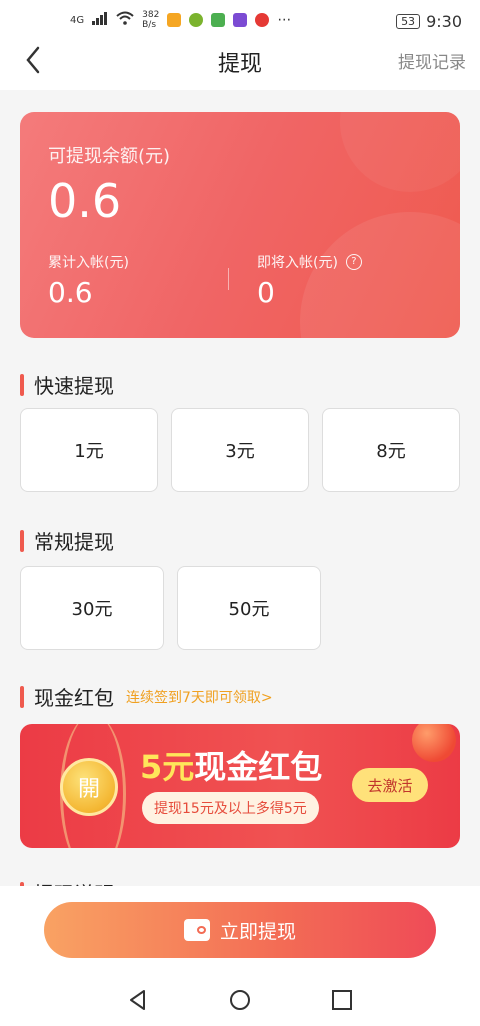 The width and height of the screenshot is (480, 1026). Describe the element at coordinates (284, 20) in the screenshot. I see `more-icon: ⋯` at that location.